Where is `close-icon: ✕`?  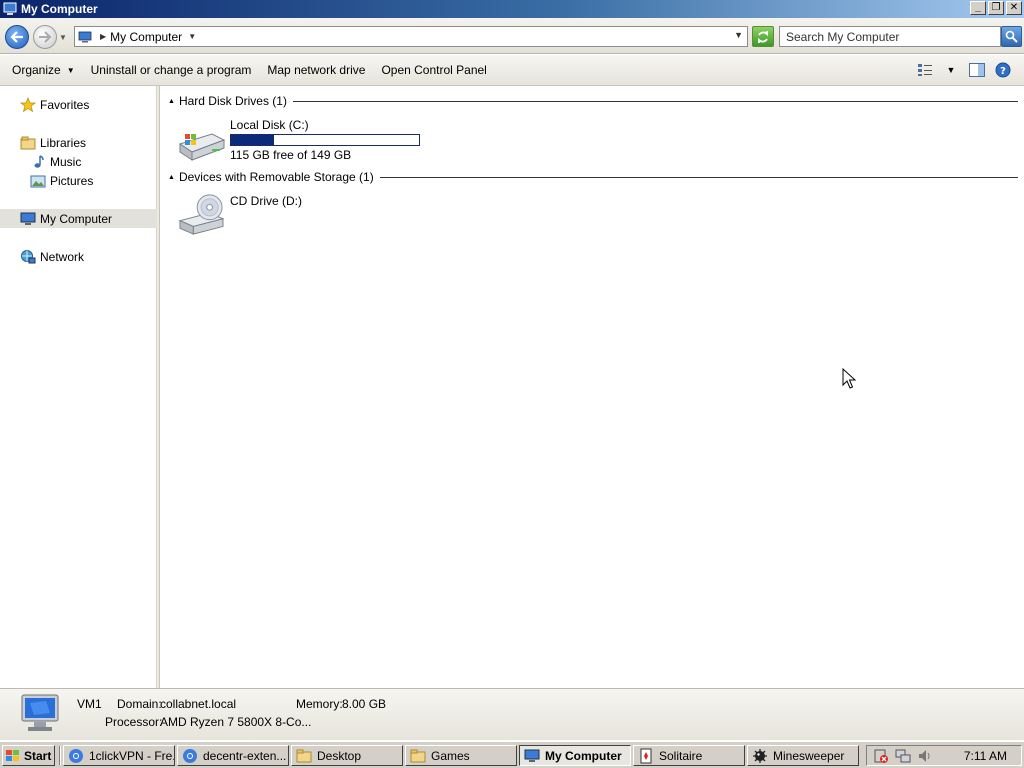 close-icon: ✕ is located at coordinates (1014, 7).